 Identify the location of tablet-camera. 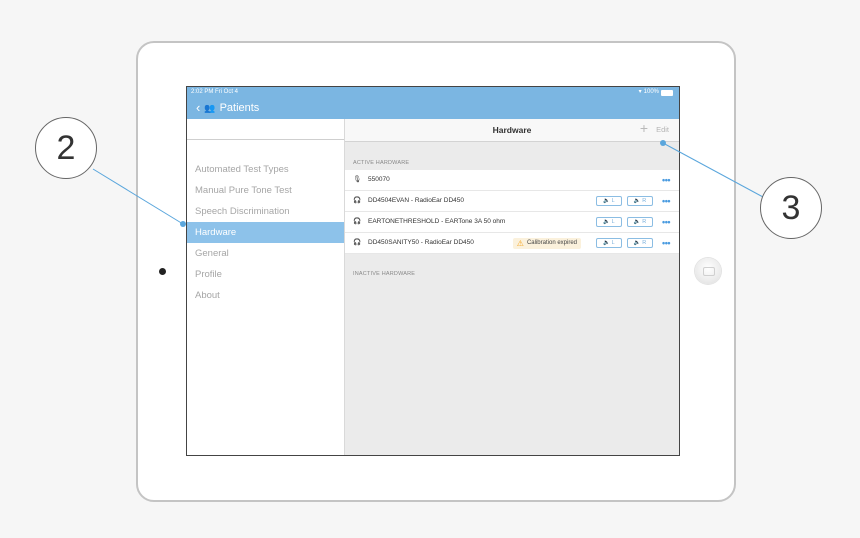
(162, 271).